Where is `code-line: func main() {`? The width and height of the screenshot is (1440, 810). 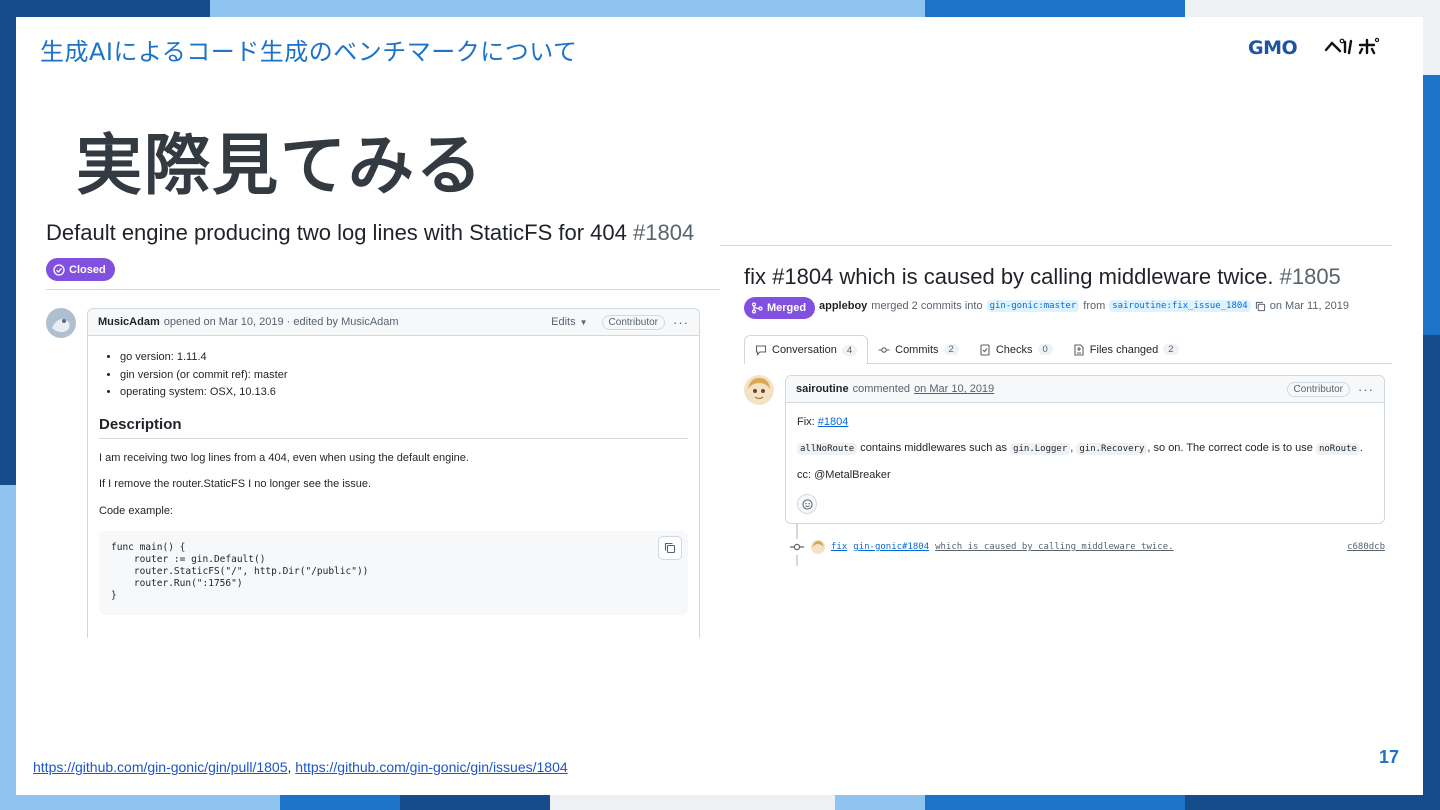
code-line: func main() { is located at coordinates (148, 547).